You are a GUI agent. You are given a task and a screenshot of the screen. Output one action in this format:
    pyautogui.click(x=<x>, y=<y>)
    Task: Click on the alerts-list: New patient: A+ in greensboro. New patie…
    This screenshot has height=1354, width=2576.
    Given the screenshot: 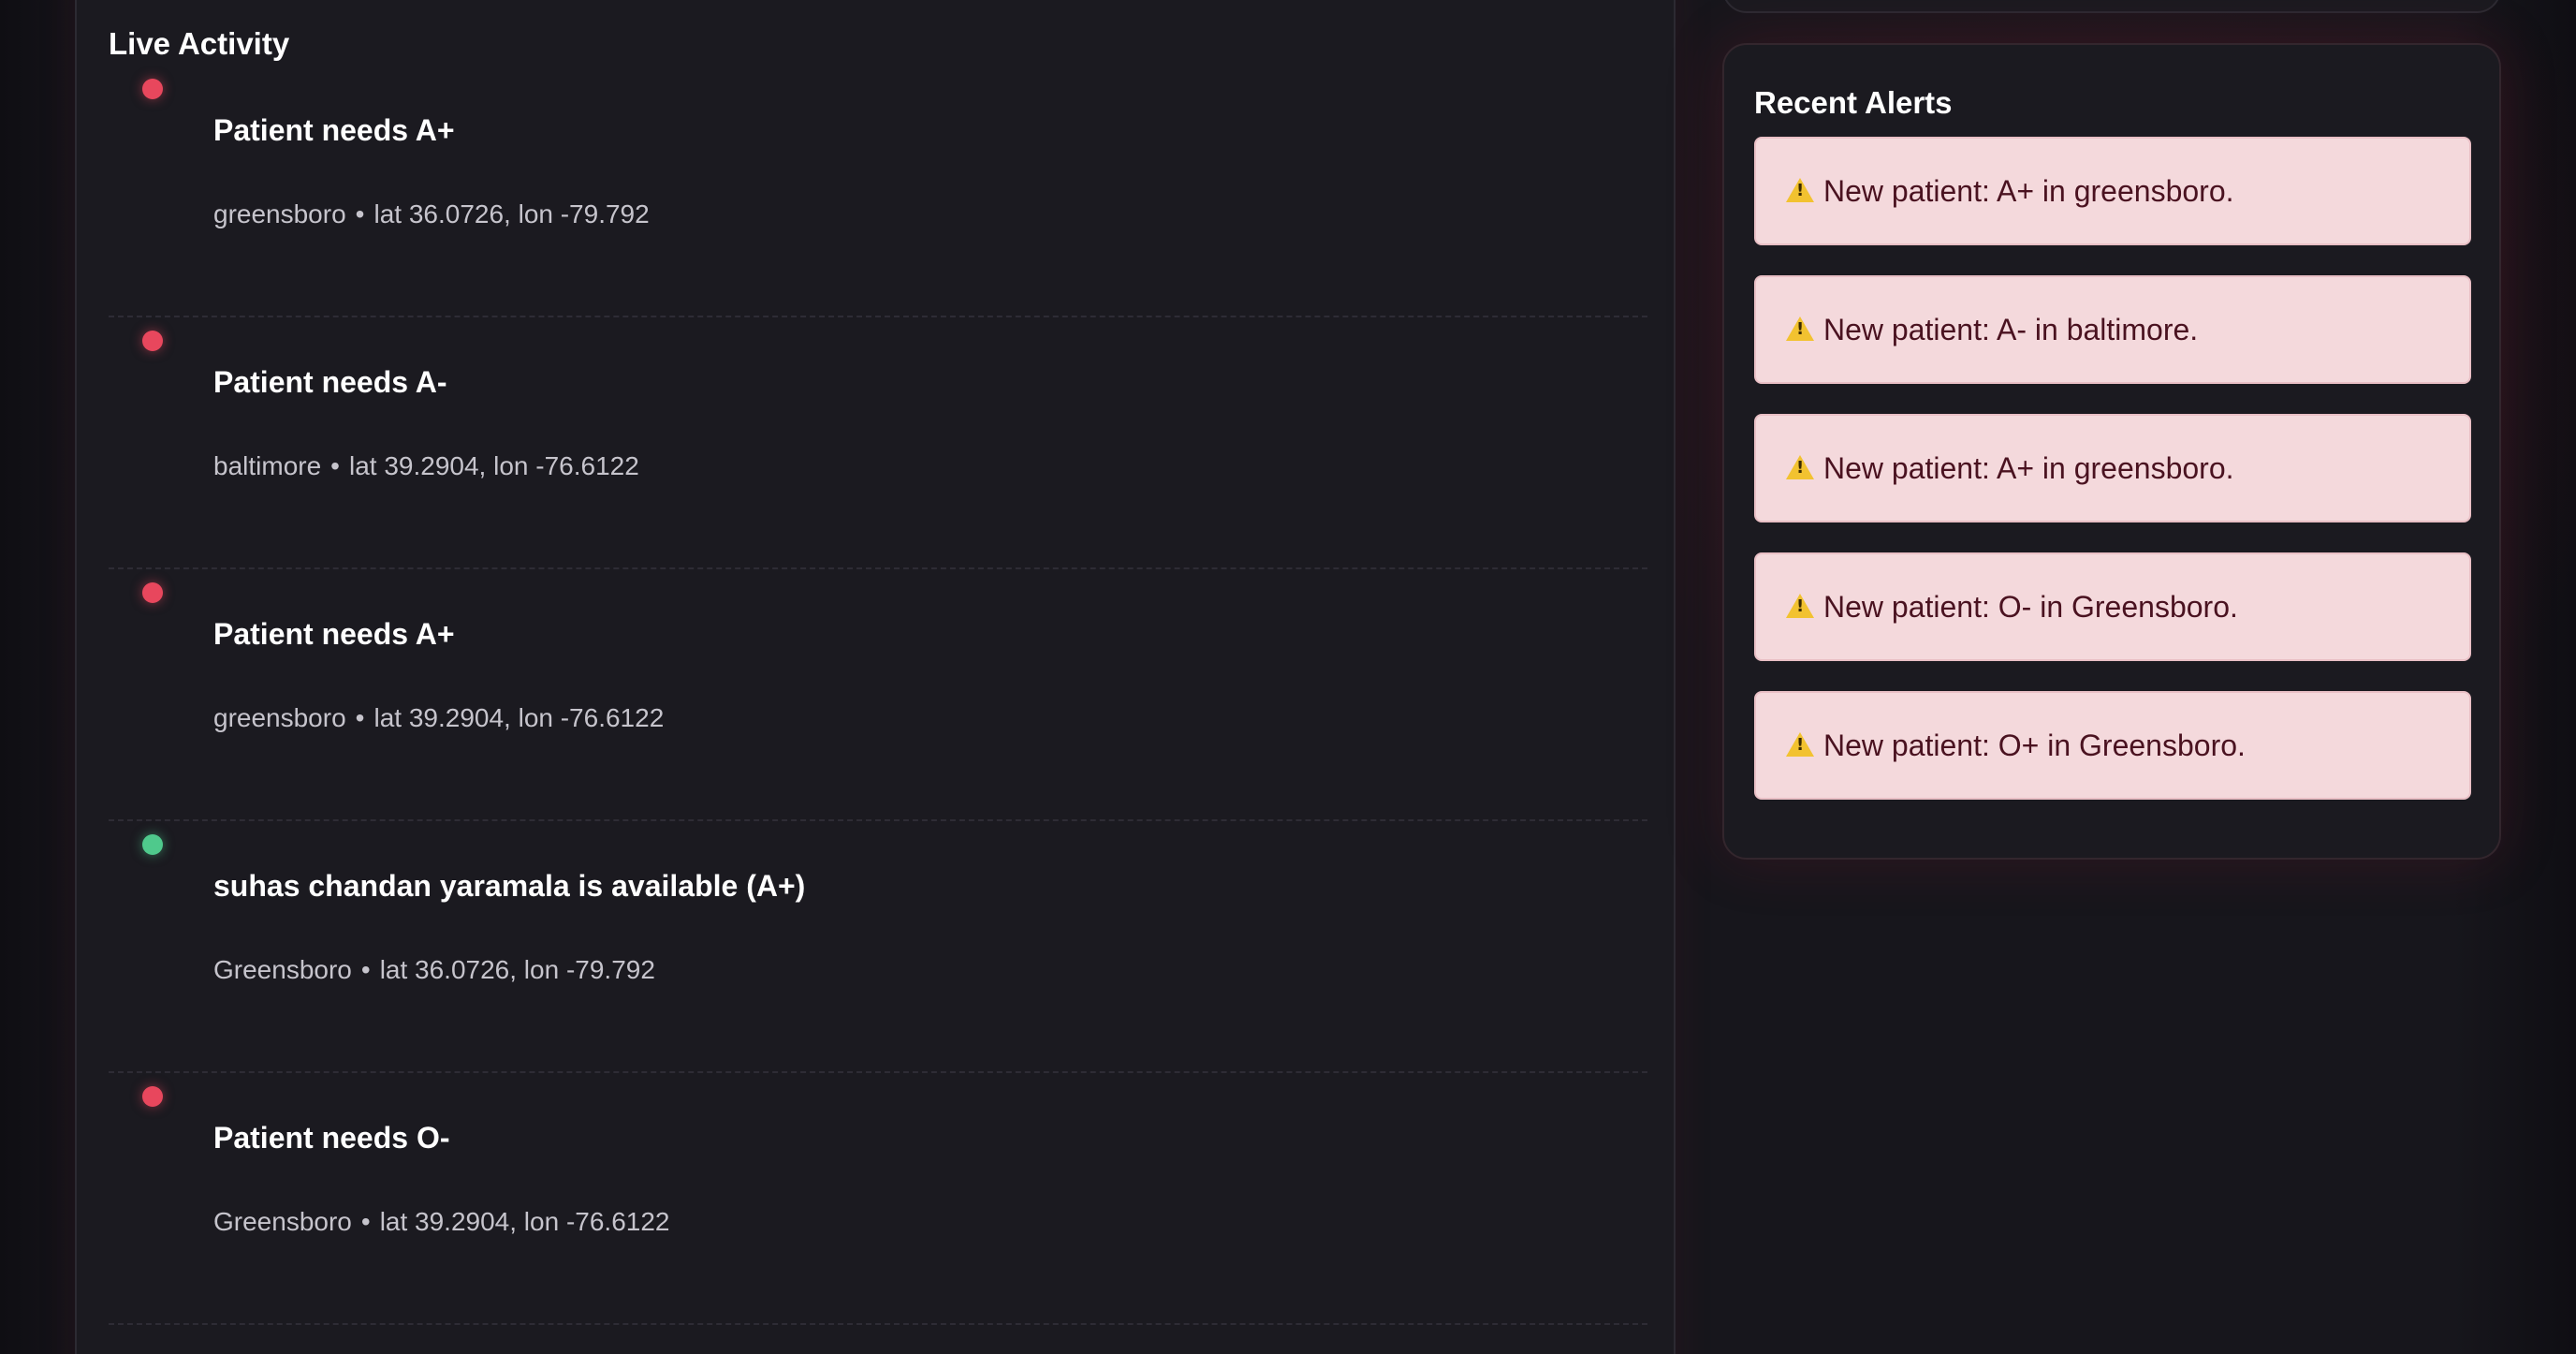 What is the action you would take?
    pyautogui.click(x=2112, y=484)
    